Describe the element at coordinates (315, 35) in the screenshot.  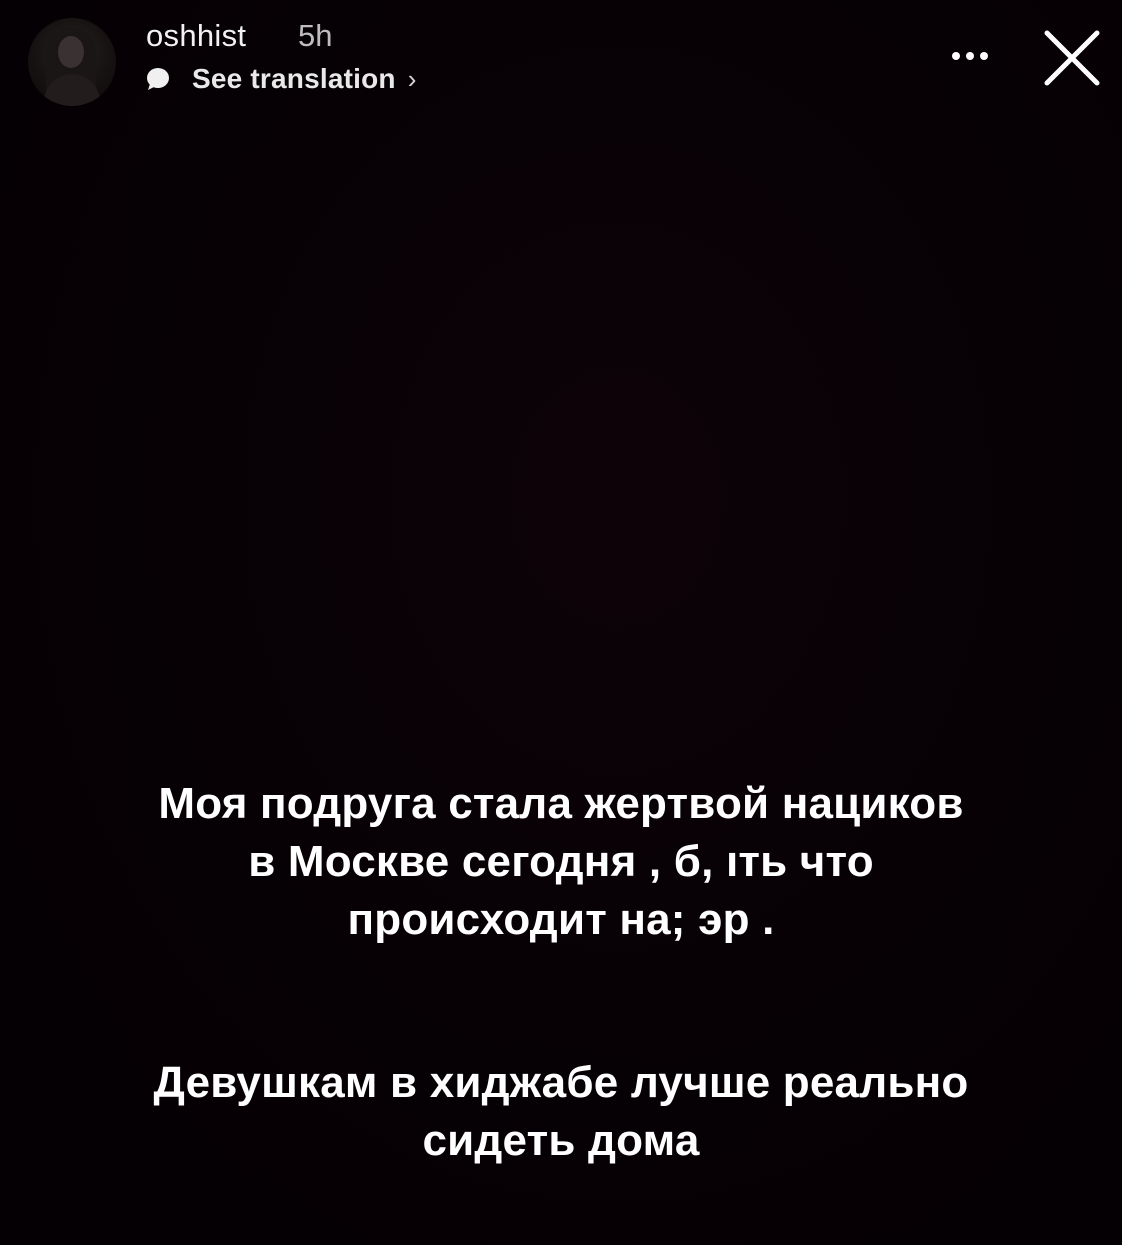
I see `post-time: 5h` at that location.